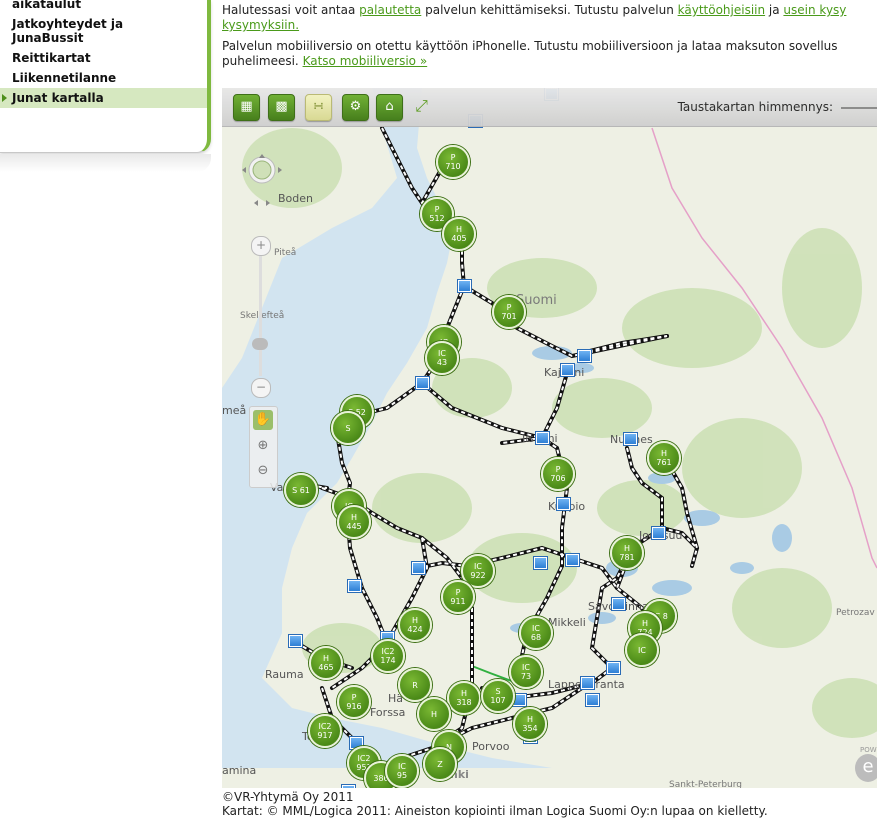 Image resolution: width=877 pixels, height=818 pixels. Describe the element at coordinates (260, 344) in the screenshot. I see `zoom-handle` at that location.